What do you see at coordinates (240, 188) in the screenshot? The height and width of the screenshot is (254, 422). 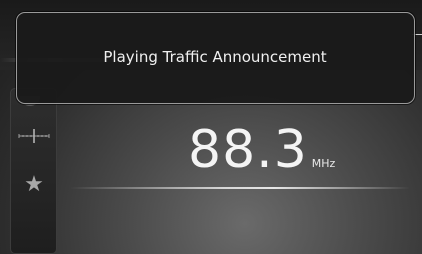 I see `frequency-underline` at bounding box center [240, 188].